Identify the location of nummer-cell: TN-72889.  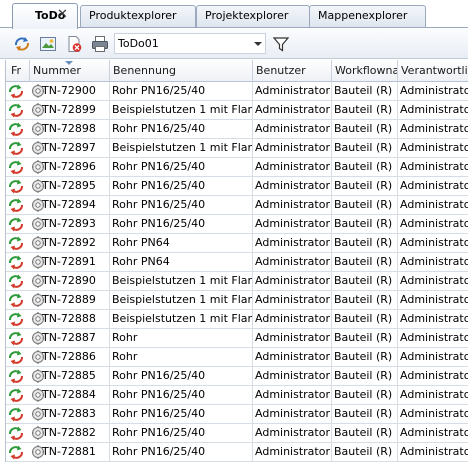
(70, 300).